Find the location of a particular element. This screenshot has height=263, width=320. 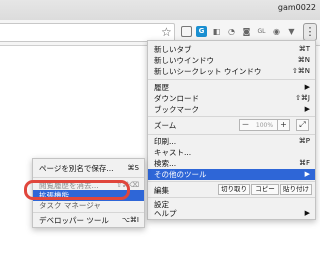

menu-item-label: 新しいシークレット ウインドウ is located at coordinates (208, 71).